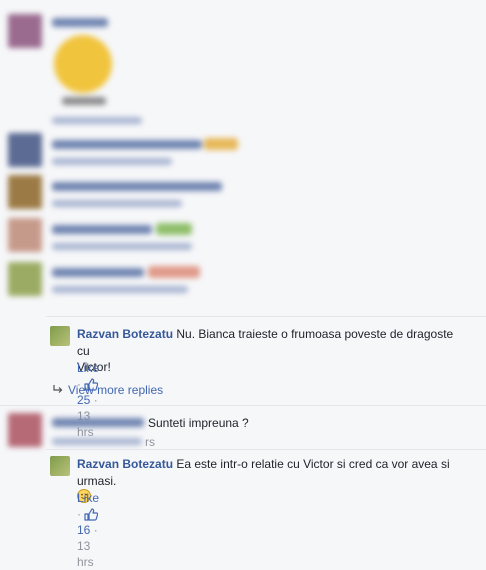 The image size is (486, 570). What do you see at coordinates (83, 530) in the screenshot?
I see `reaction-count: 16` at bounding box center [83, 530].